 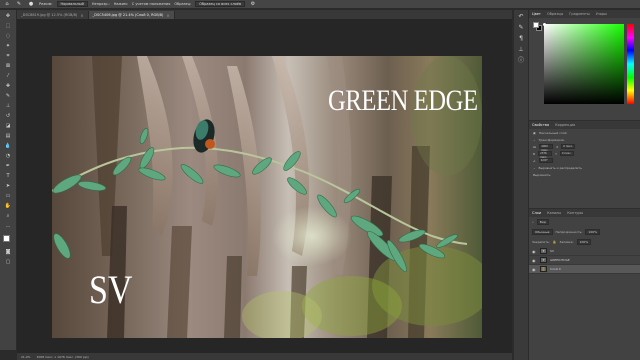 What do you see at coordinates (62, 356) in the screenshot?
I see `document-size: 3008 пикс. x 1976 пикс. (300 ppi)` at bounding box center [62, 356].